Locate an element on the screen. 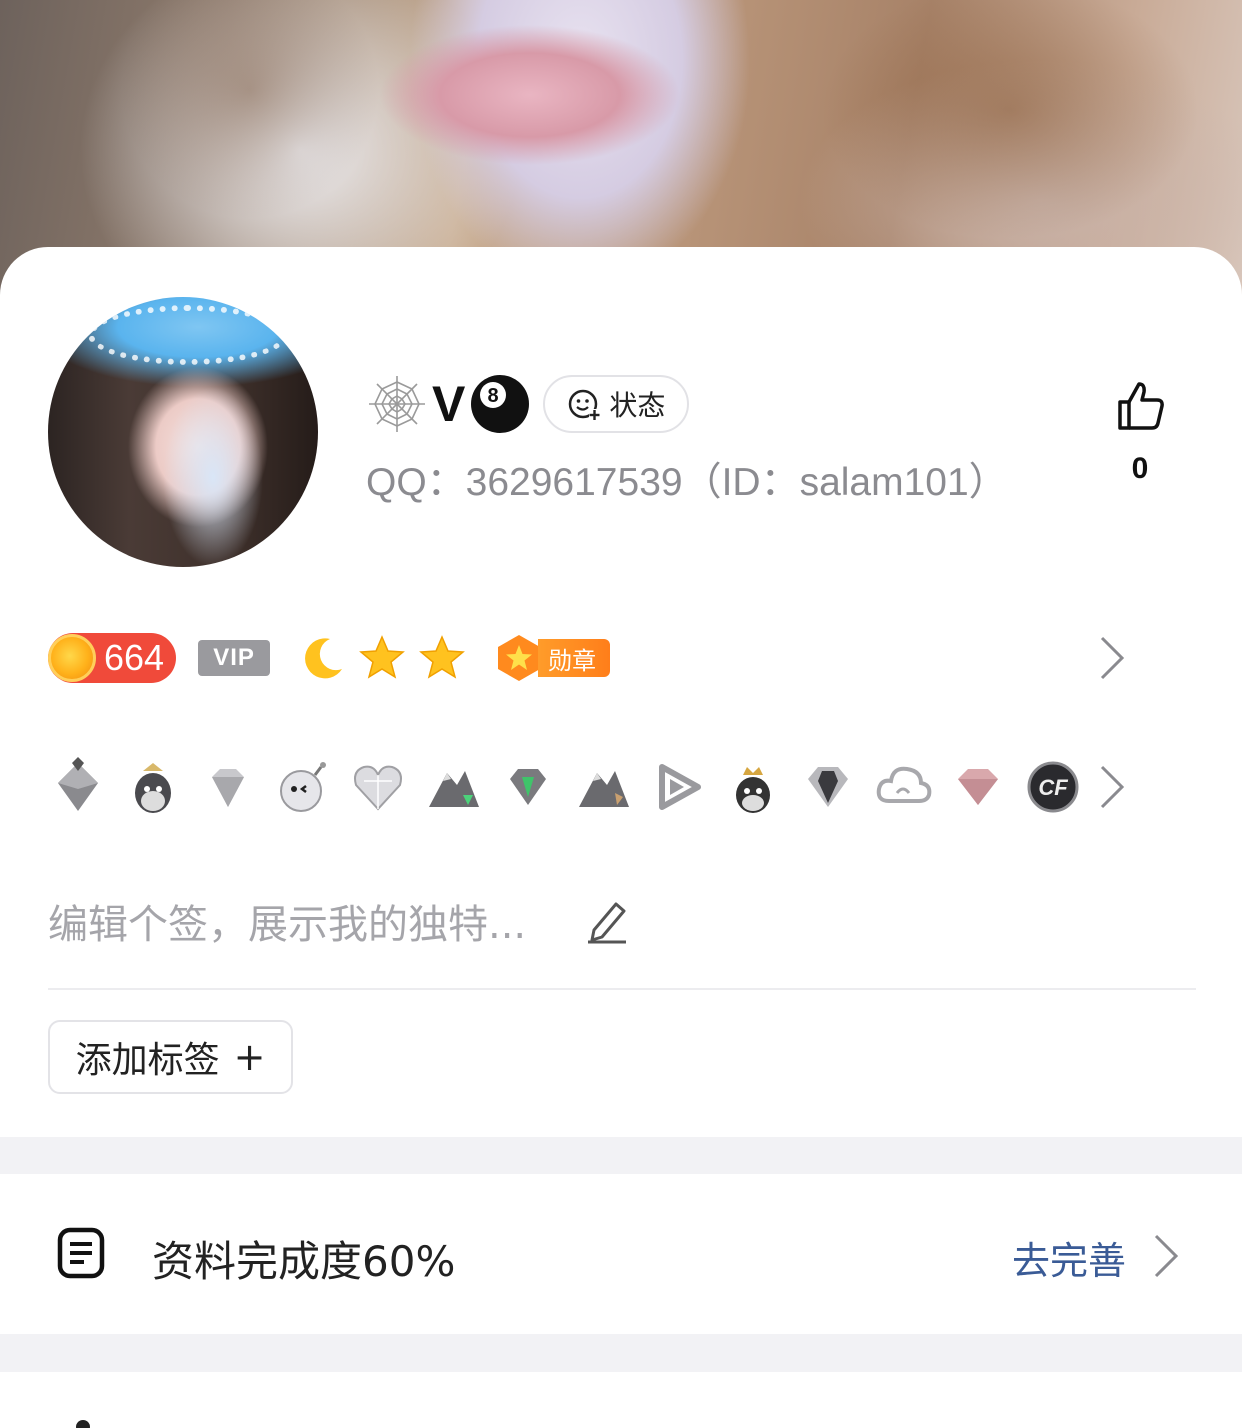 The image size is (1242, 1428). status-label: 状态 is located at coordinates (637, 405).